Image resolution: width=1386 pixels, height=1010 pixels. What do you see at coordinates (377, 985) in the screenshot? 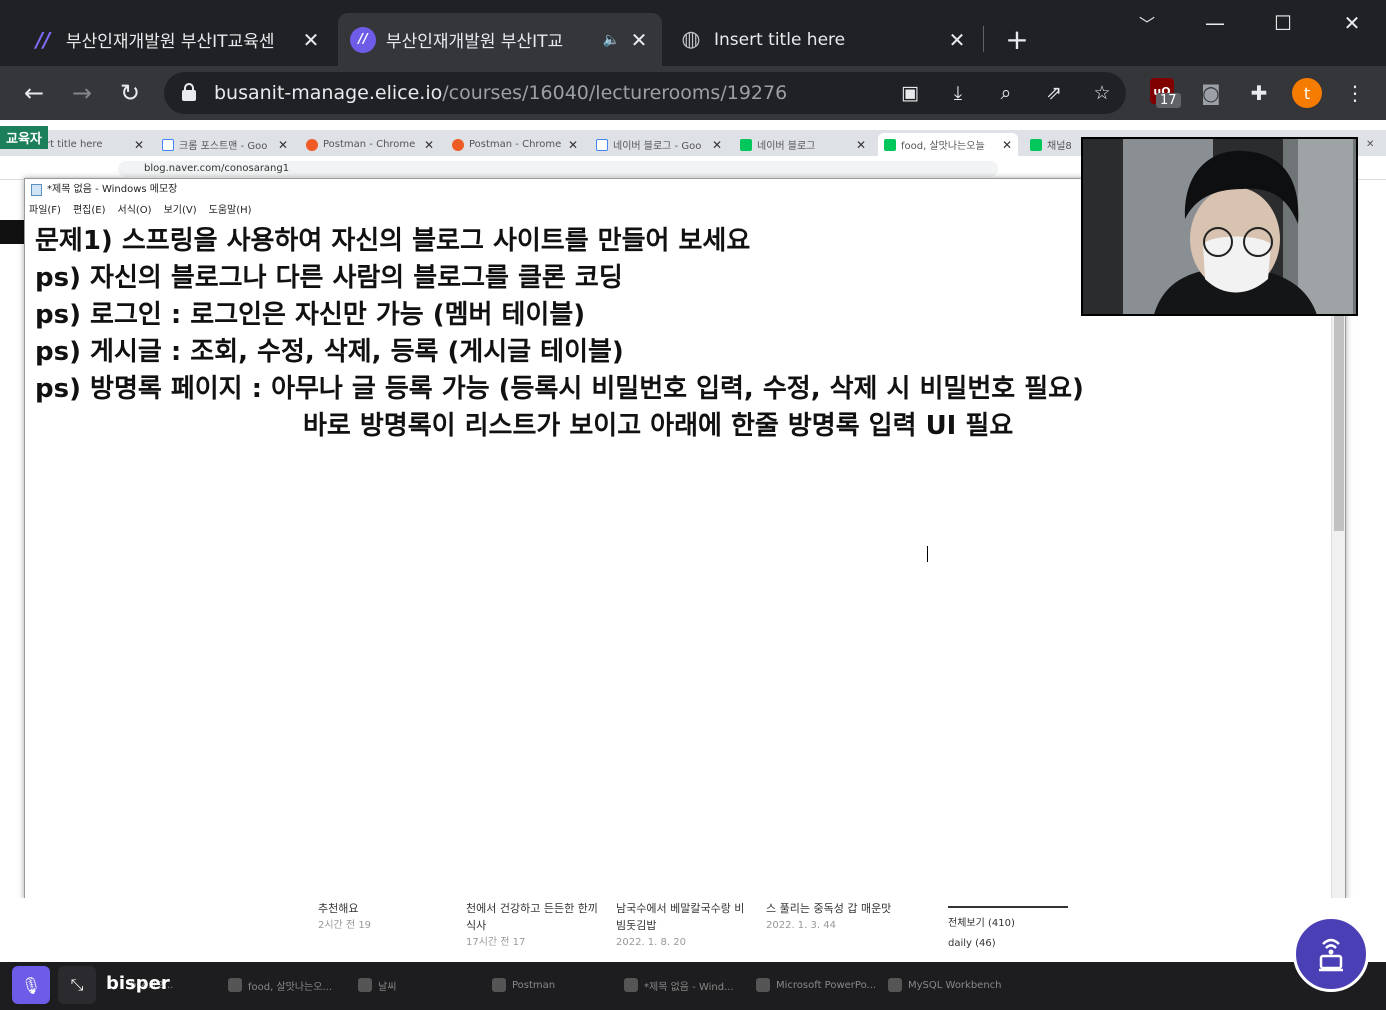
I see `taskbar-item: 날씨` at bounding box center [377, 985].